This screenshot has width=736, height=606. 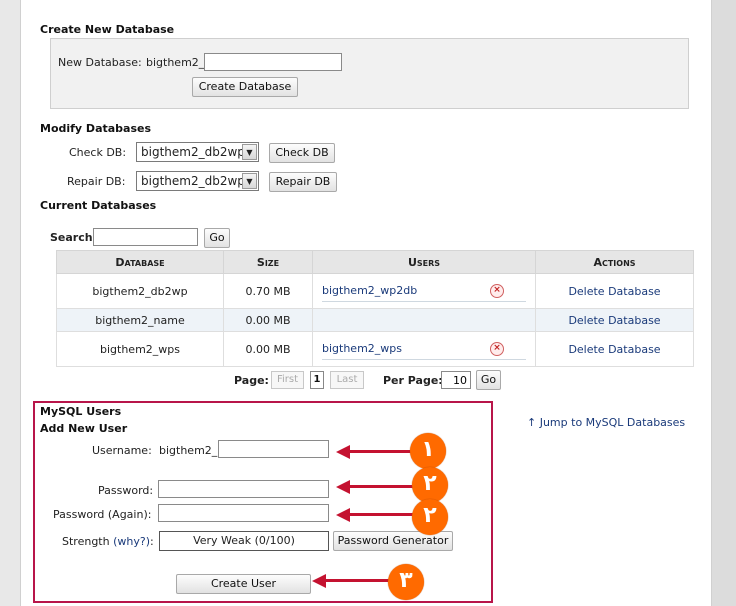 I want to click on password-label: Password:, so click(x=126, y=490).